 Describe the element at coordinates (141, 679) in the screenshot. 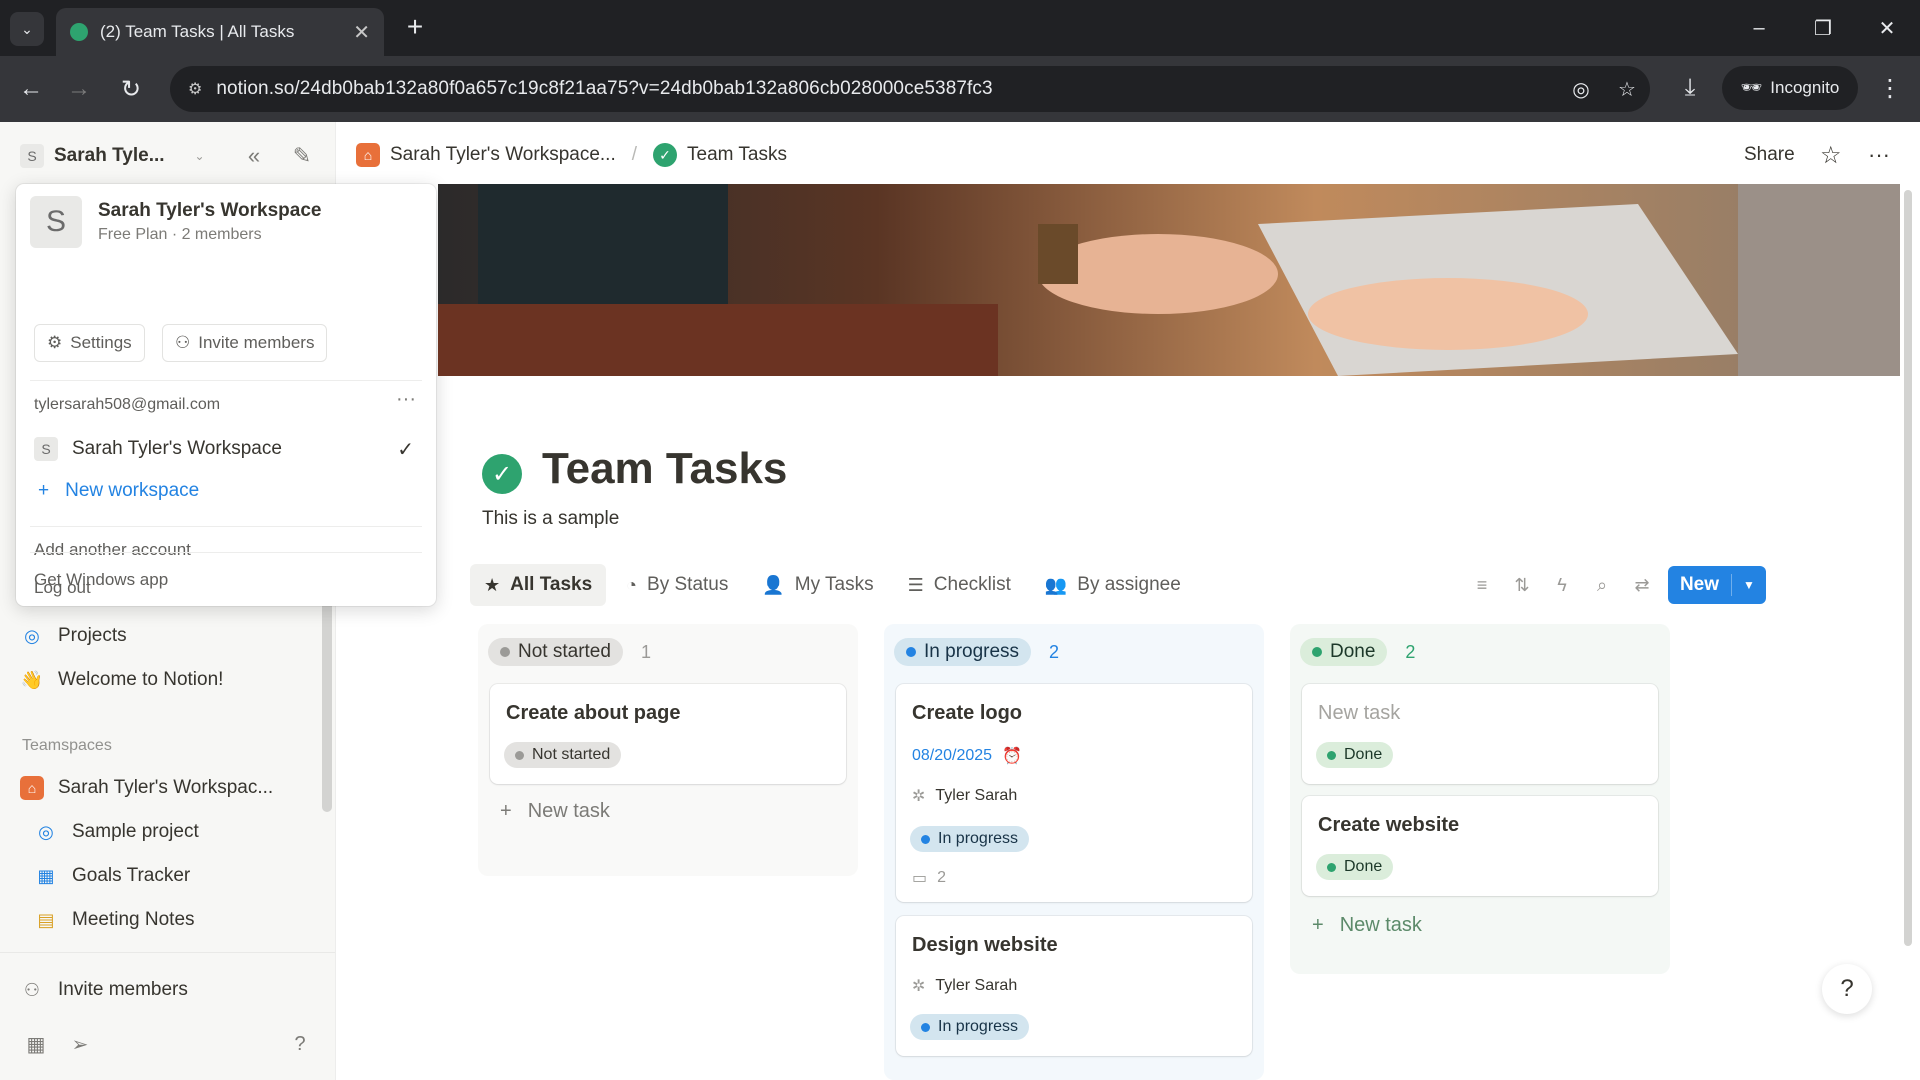

I see `sidebar-item-label: Welcome to Notion!` at that location.